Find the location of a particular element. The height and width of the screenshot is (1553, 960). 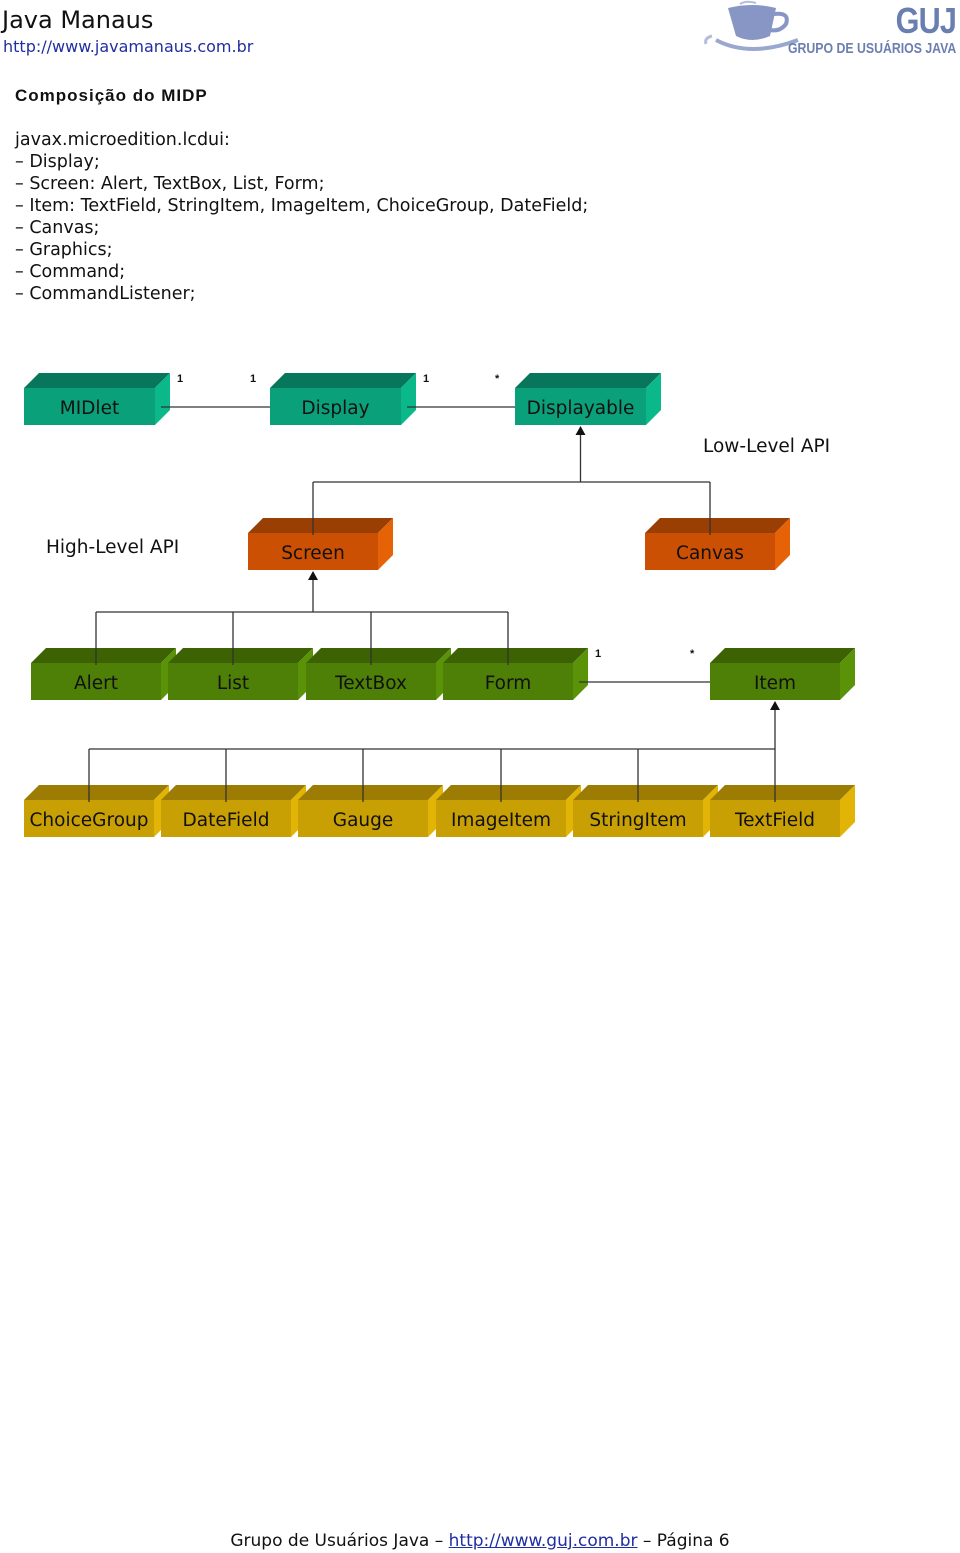

footer-link: http://www.guj.com.br is located at coordinates (543, 1541).